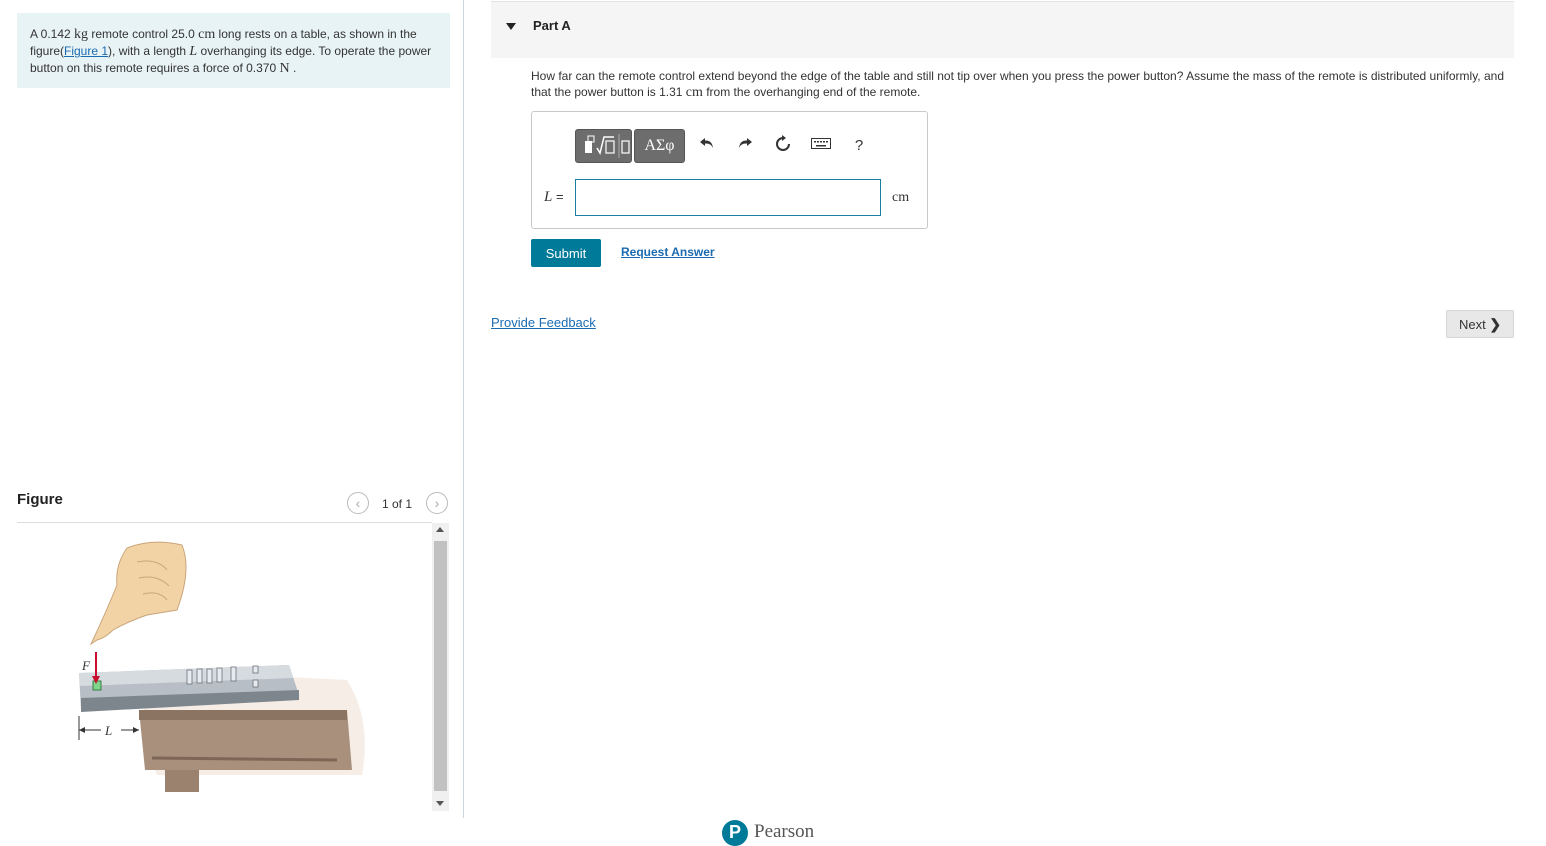 Image resolution: width=1546 pixels, height=846 pixels. I want to click on chevron-right-icon: ❯, so click(1495, 324).